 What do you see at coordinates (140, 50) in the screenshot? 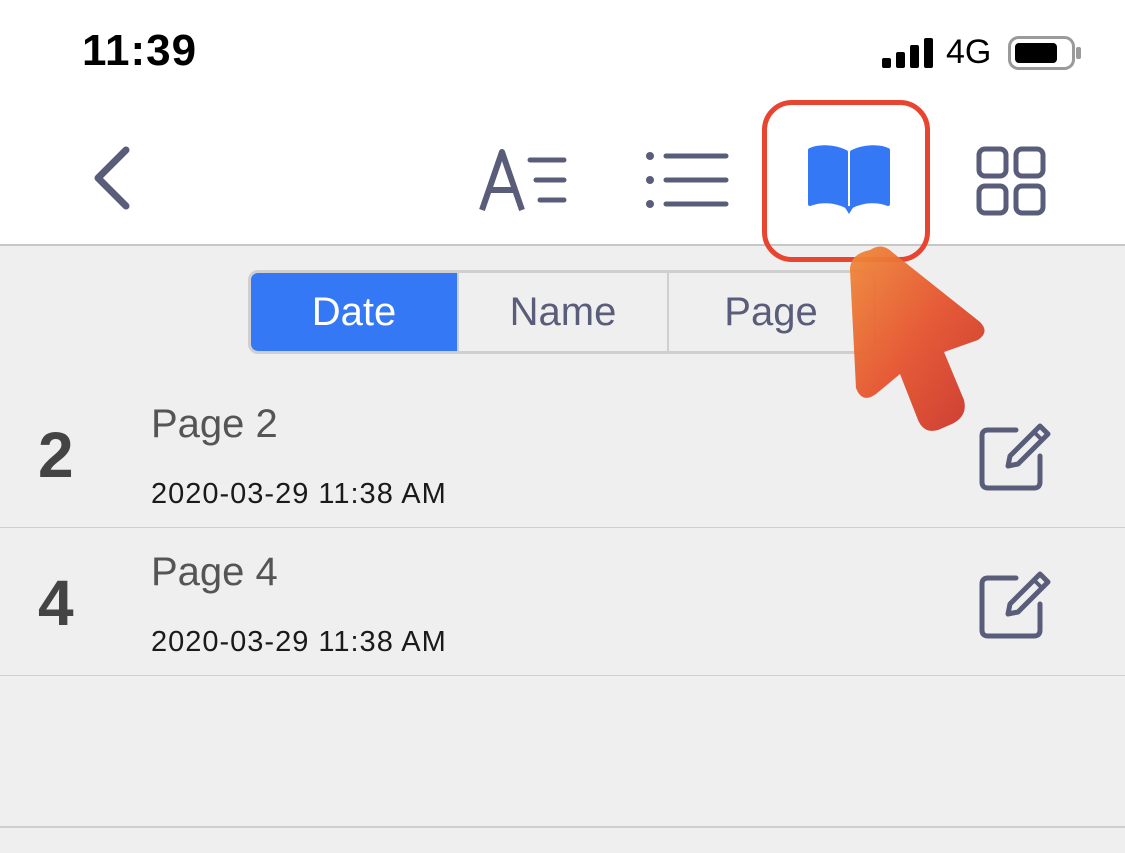
I see `status-time: 11:39` at bounding box center [140, 50].